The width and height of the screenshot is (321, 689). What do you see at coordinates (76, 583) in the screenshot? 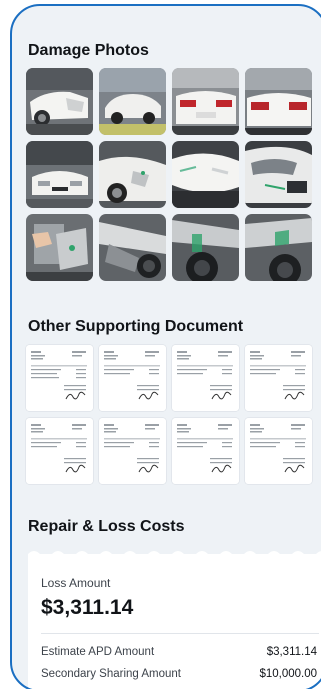
I see `loss-amount-label: Loss Amount` at bounding box center [76, 583].